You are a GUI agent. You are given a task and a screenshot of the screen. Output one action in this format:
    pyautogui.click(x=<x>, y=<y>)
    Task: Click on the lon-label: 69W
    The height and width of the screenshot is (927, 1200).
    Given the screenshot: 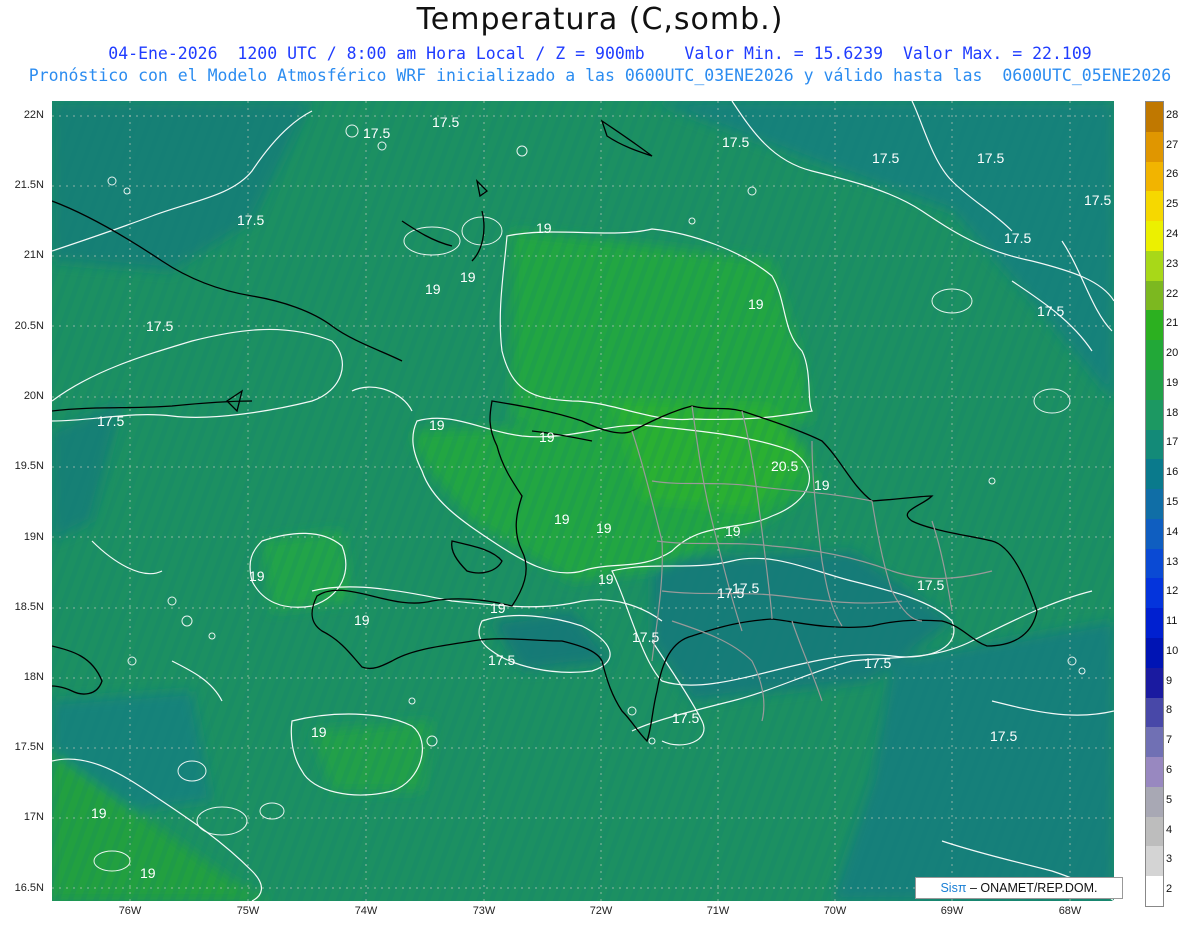 What is the action you would take?
    pyautogui.click(x=952, y=911)
    